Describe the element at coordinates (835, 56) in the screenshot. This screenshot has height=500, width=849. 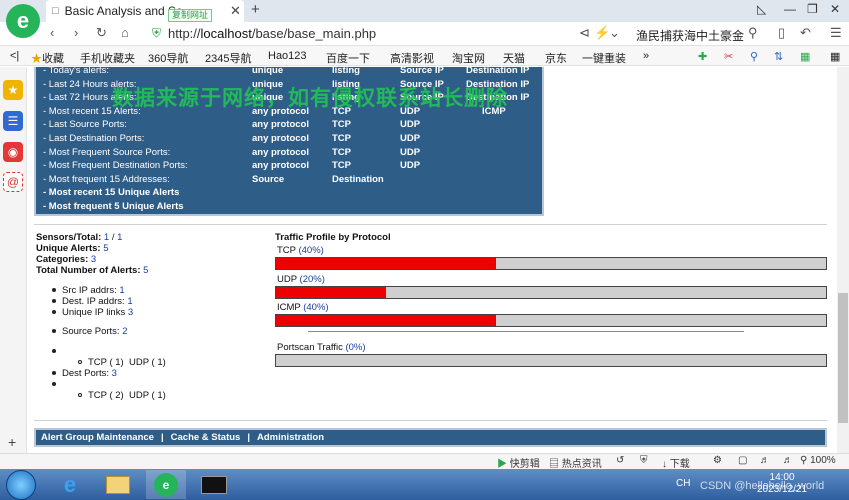
I see `extensions-icon: ▦` at that location.